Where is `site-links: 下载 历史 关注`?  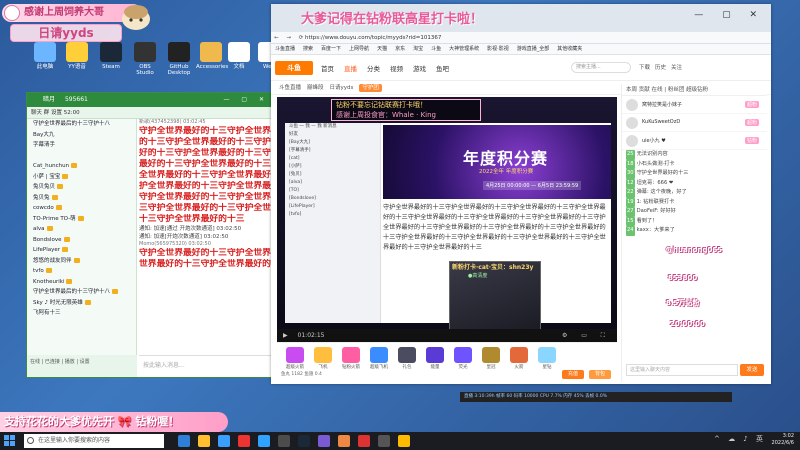
site-links: 下载 历史 关注 is located at coordinates (663, 67).